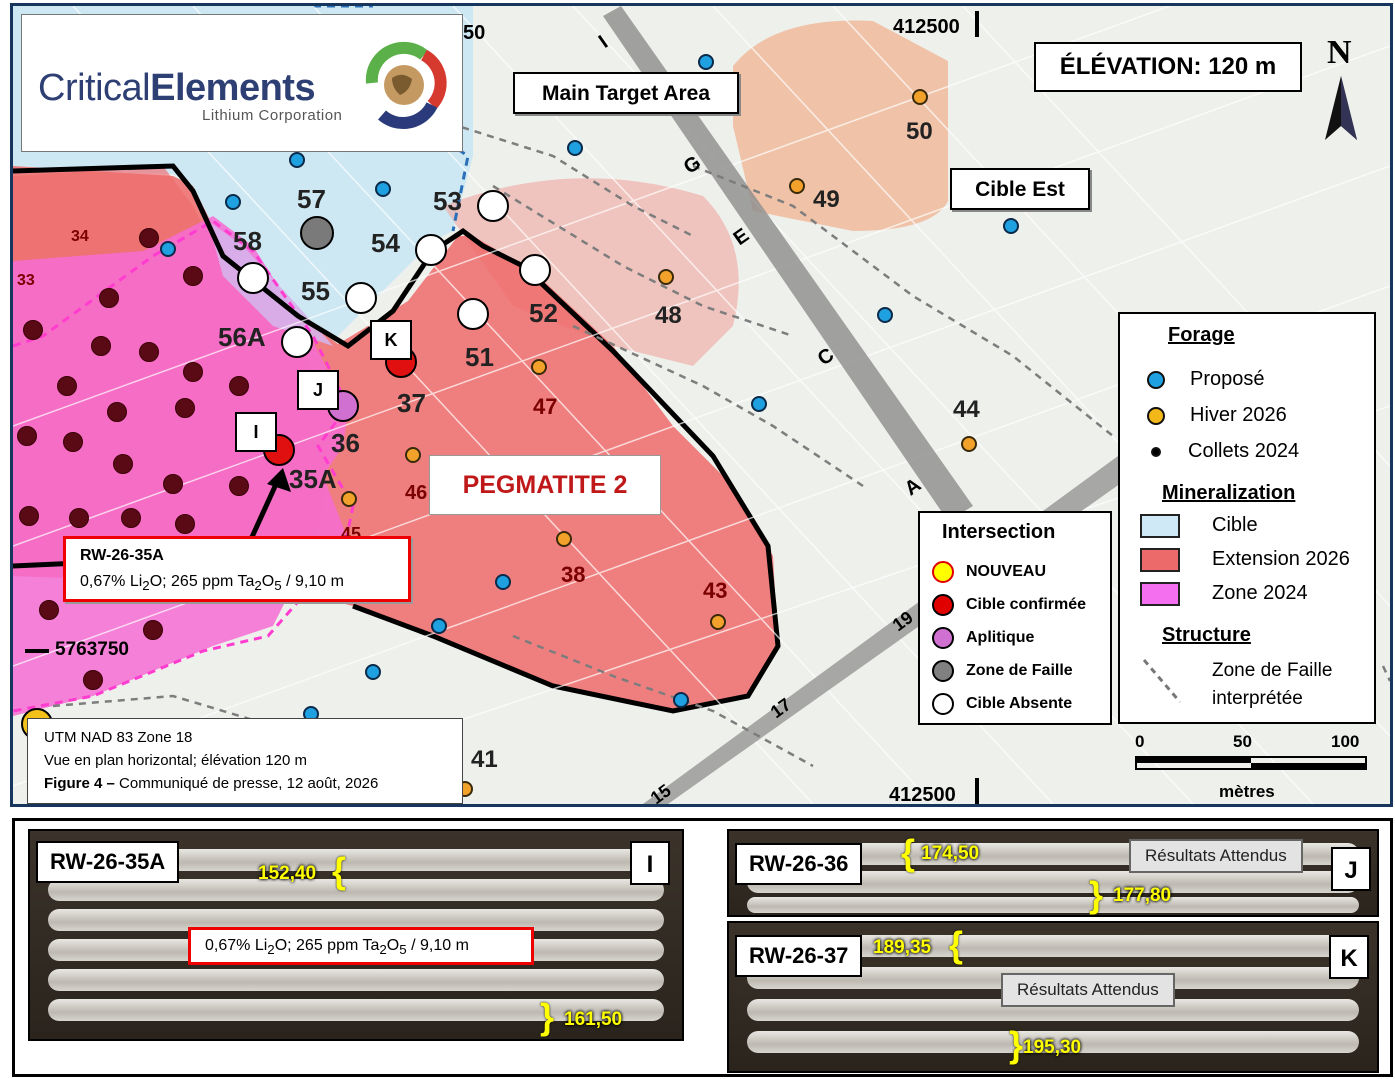 The height and width of the screenshot is (1079, 1395). Describe the element at coordinates (908, 852) in the screenshot. I see `core-j-brace-top: {` at that location.